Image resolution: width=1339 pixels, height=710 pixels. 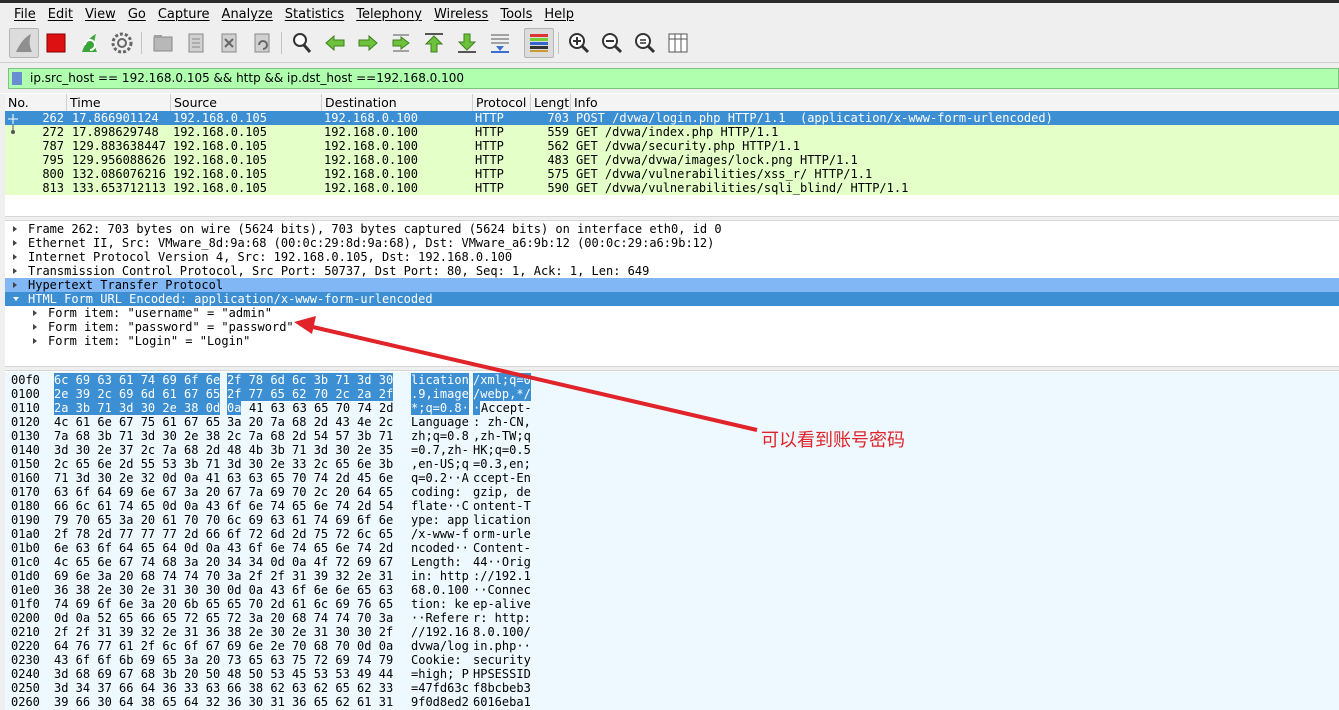 What do you see at coordinates (25, 14) in the screenshot?
I see `menu-file: File` at bounding box center [25, 14].